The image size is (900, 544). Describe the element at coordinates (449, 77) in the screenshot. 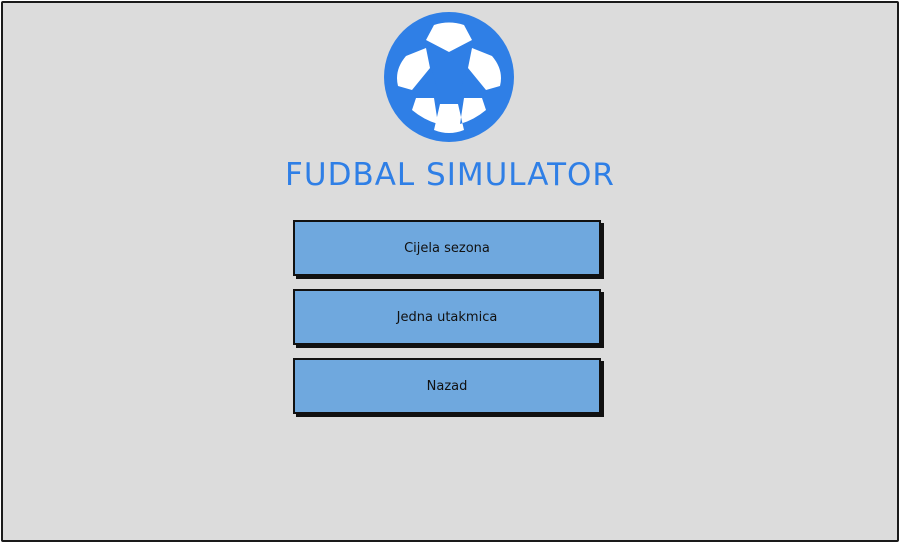

I see `soccer-ball-icon` at that location.